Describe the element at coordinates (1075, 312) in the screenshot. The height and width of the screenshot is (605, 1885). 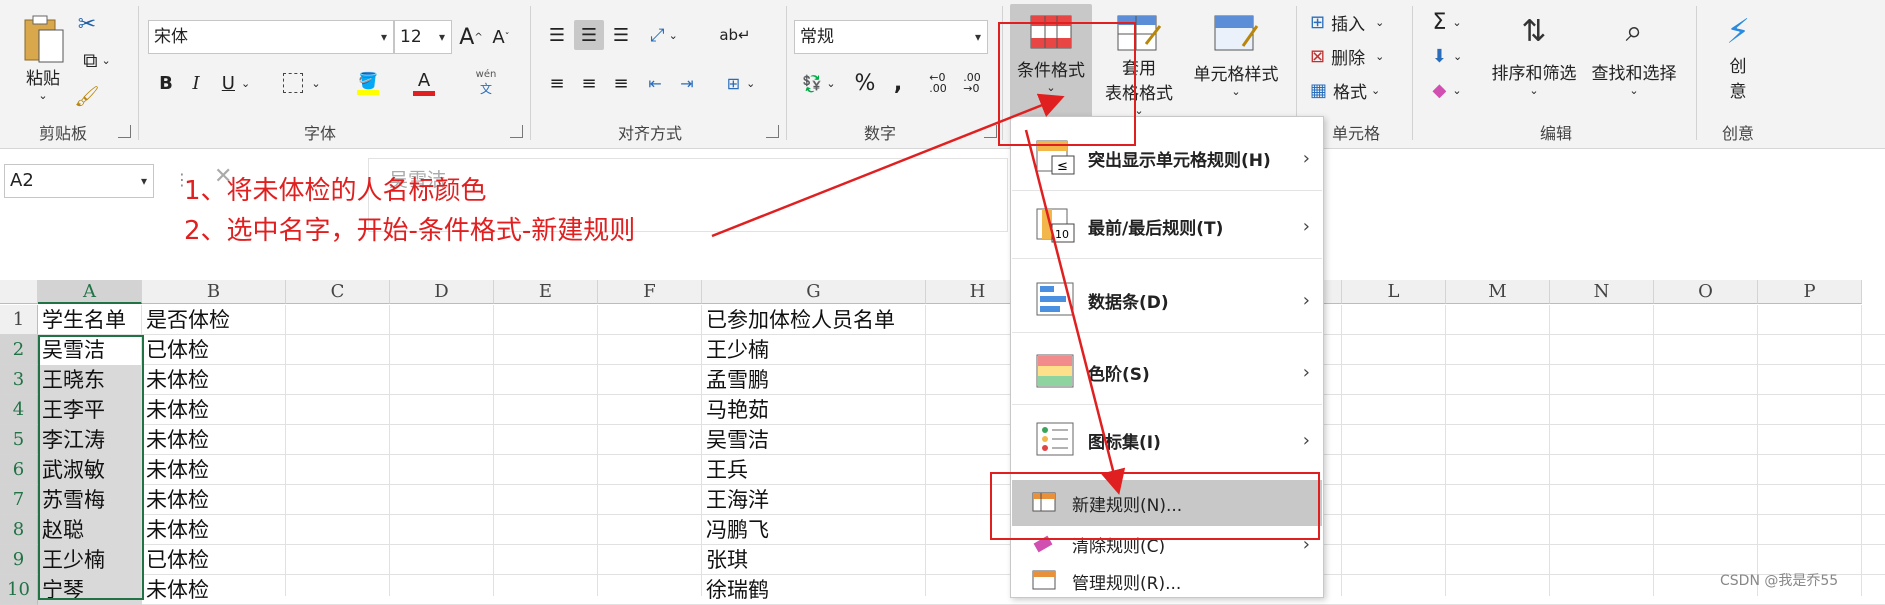
I see `arrow-to-new-rule` at that location.